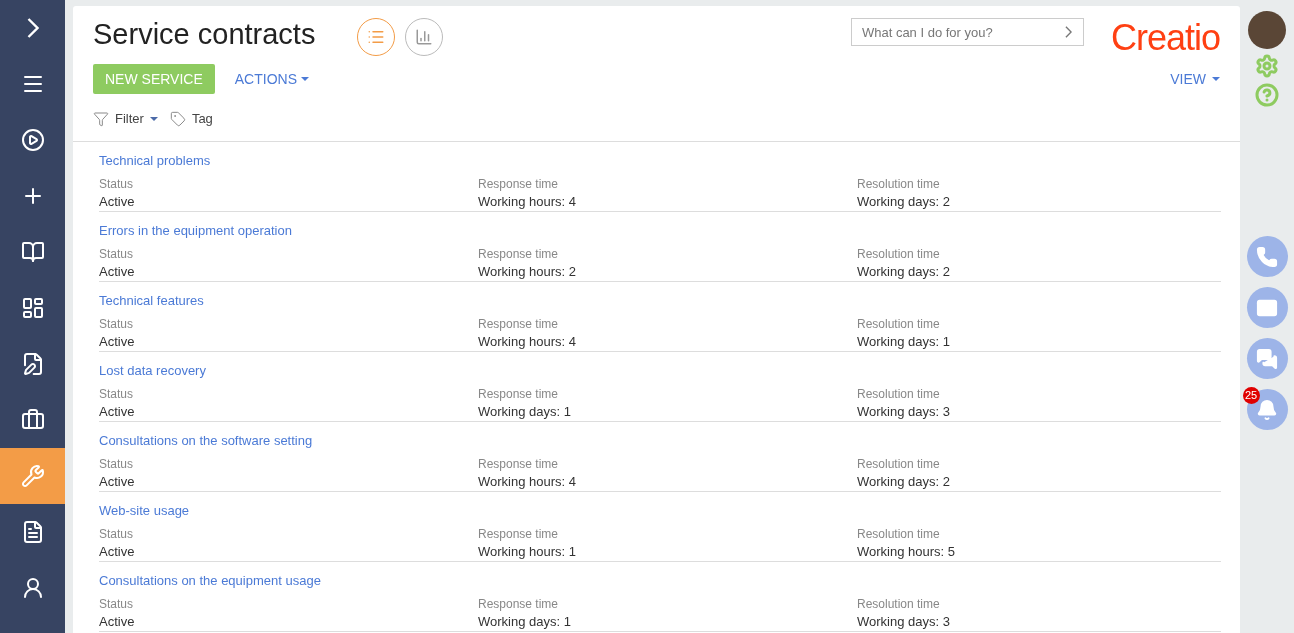 The width and height of the screenshot is (1294, 633). What do you see at coordinates (101, 118) in the screenshot?
I see `filter-icon` at bounding box center [101, 118].